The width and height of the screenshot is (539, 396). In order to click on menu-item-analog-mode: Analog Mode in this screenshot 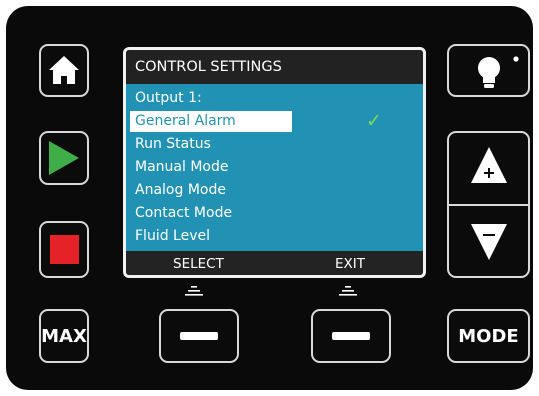, I will do `click(274, 190)`.